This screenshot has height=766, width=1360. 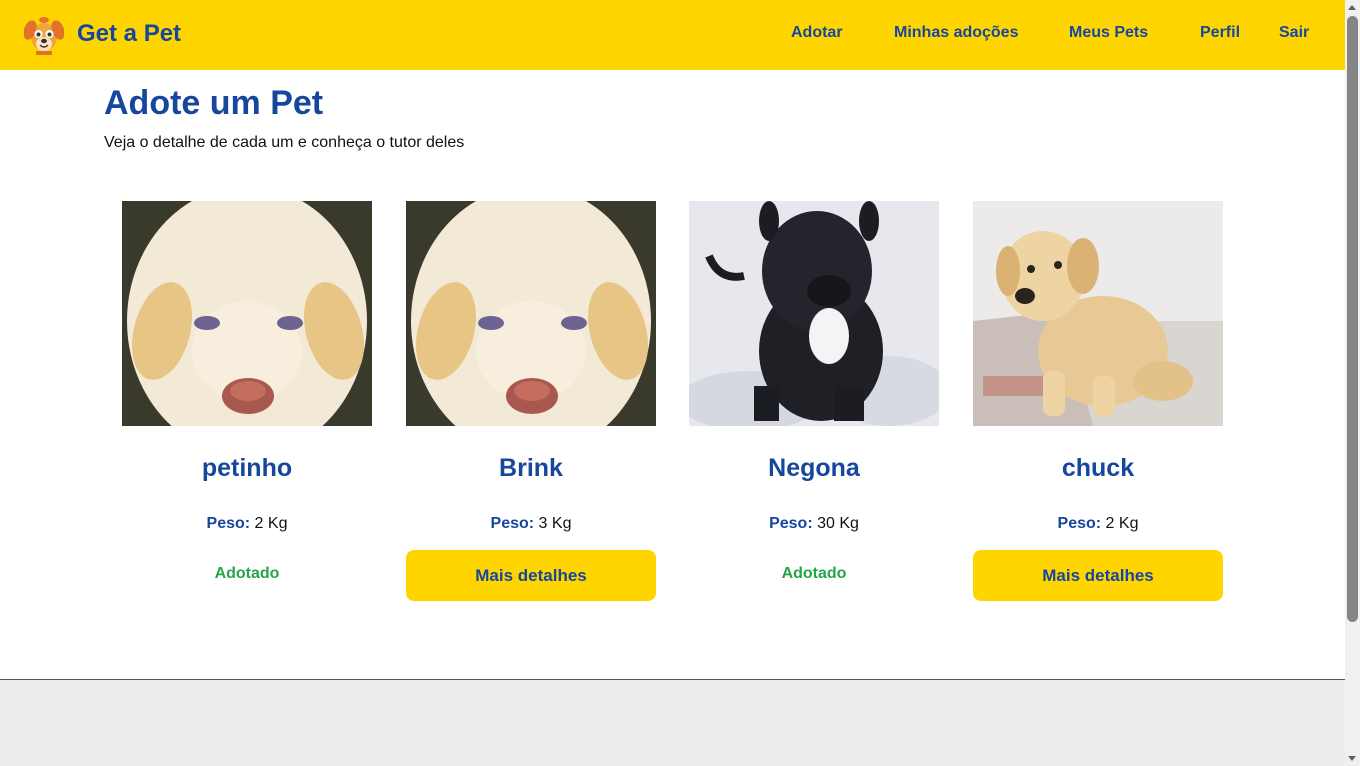 I want to click on pet-name: Negona, so click(x=814, y=468).